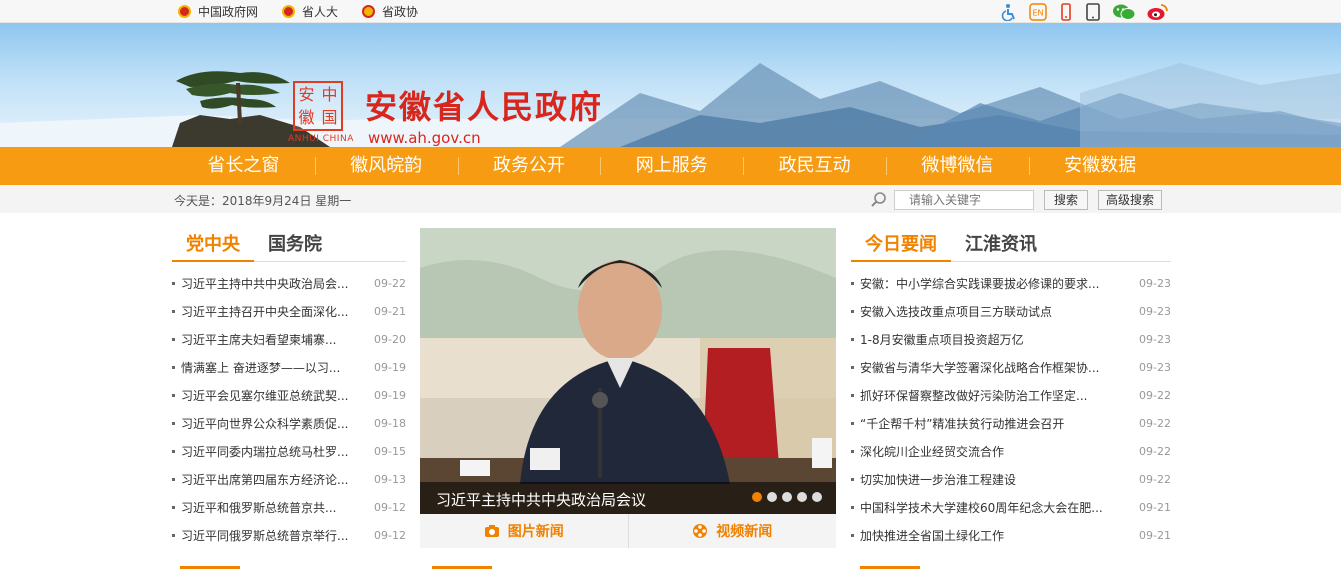 This screenshot has width=1341, height=569. Describe the element at coordinates (957, 166) in the screenshot. I see `nav-item-weibo-wechat: 微博微信` at that location.